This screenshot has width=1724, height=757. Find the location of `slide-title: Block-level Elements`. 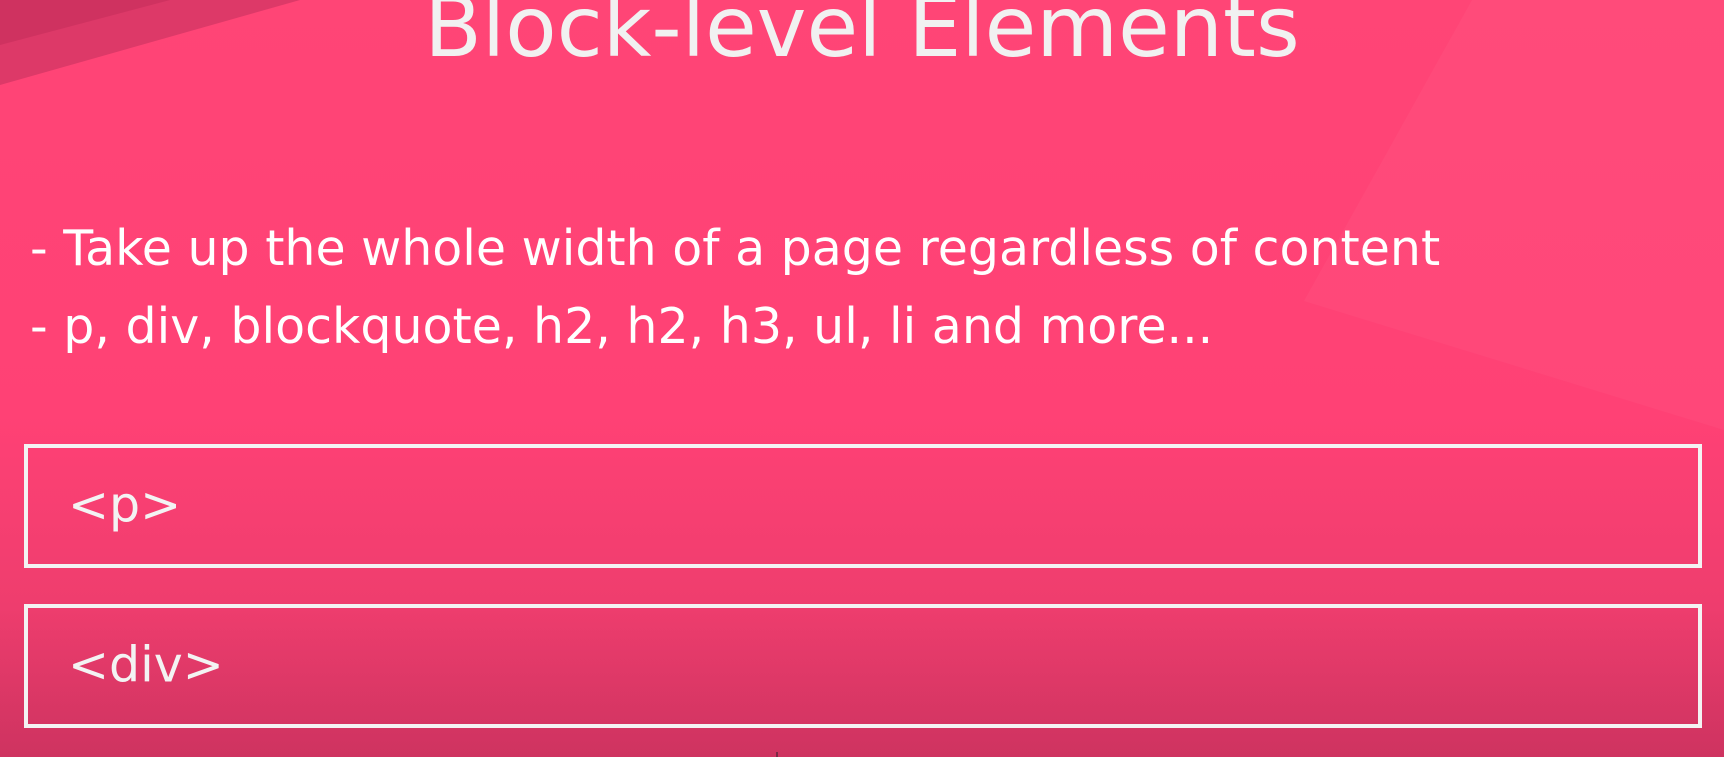

slide-title: Block-level Elements is located at coordinates (862, 38).